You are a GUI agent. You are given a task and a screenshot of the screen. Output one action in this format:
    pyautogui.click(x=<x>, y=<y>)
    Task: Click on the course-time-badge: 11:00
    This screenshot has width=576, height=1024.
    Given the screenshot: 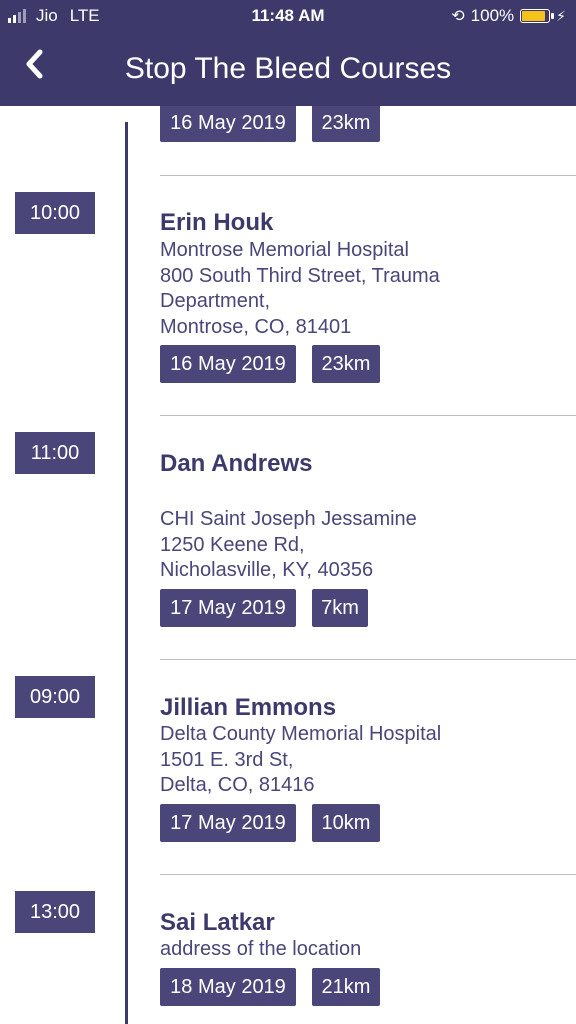 What is the action you would take?
    pyautogui.click(x=55, y=453)
    